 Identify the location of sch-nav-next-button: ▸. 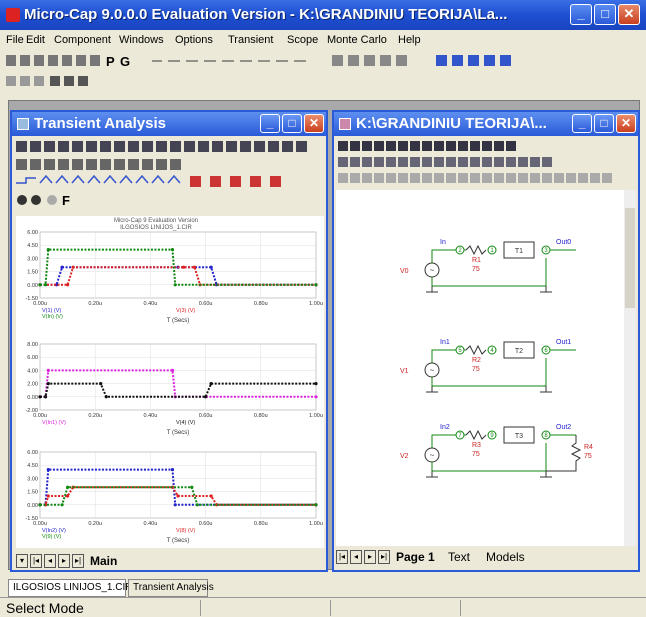
(370, 557).